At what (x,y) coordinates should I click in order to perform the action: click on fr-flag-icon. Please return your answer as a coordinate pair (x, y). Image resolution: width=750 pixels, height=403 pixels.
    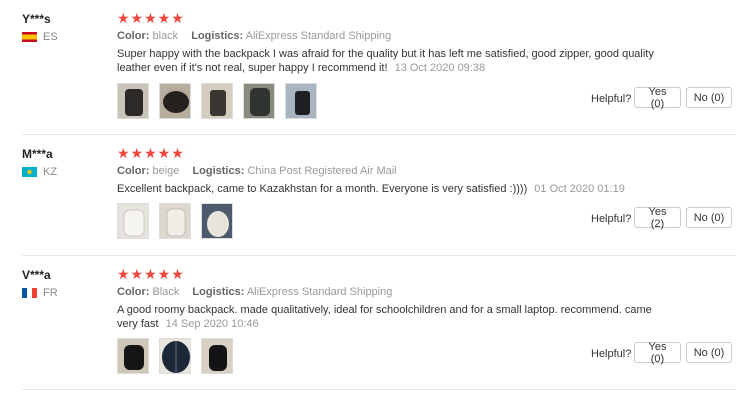
    Looking at the image, I should click on (29, 293).